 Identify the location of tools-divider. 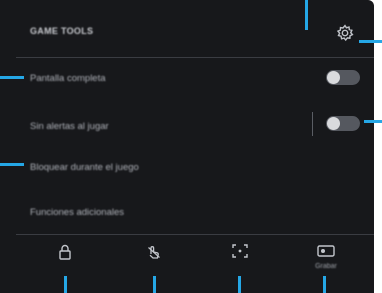
(195, 234).